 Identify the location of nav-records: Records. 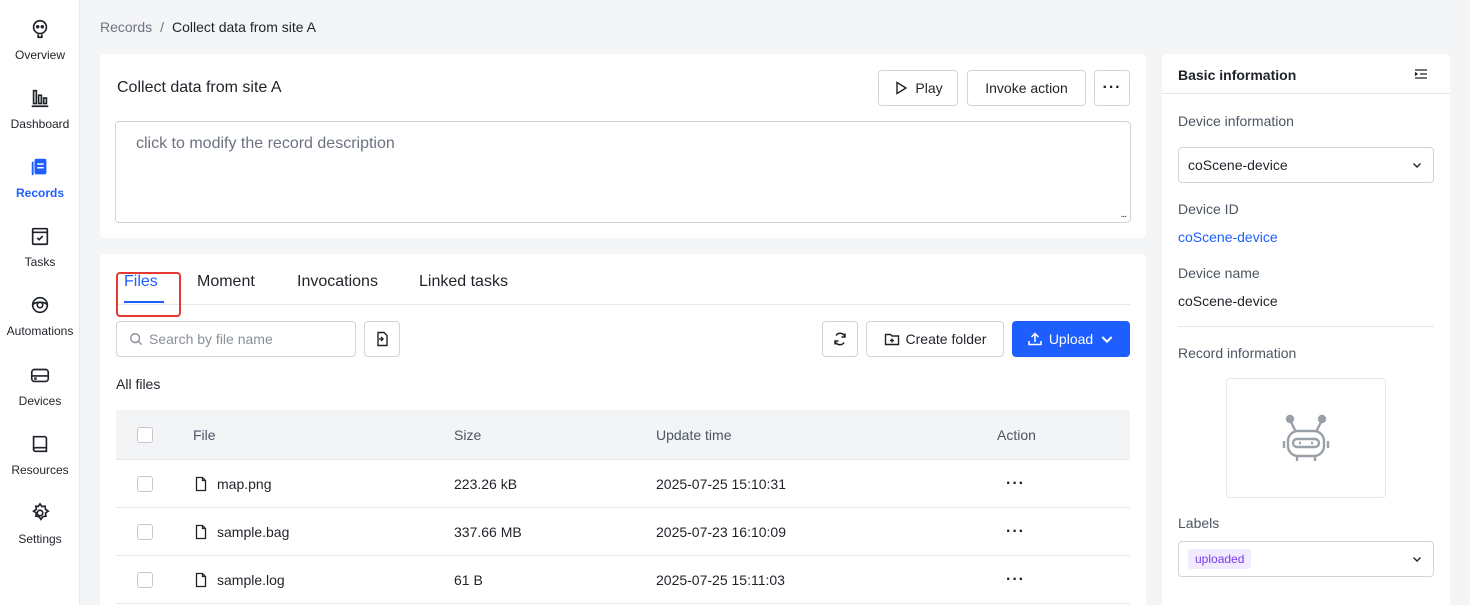
(40, 182).